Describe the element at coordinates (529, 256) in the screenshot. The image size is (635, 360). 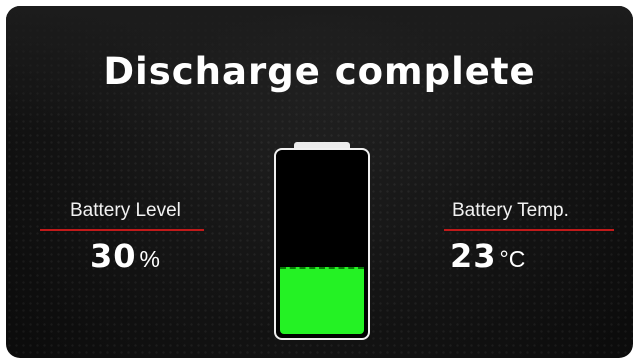
I see `battery-temp-value: 23 °C` at that location.